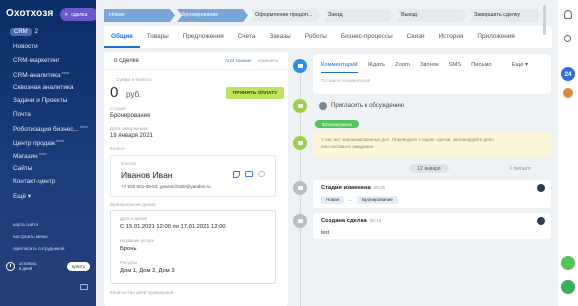 This screenshot has height=306, width=578. Describe the element at coordinates (118, 108) in the screenshot. I see `stage-label: Стадия` at that location.